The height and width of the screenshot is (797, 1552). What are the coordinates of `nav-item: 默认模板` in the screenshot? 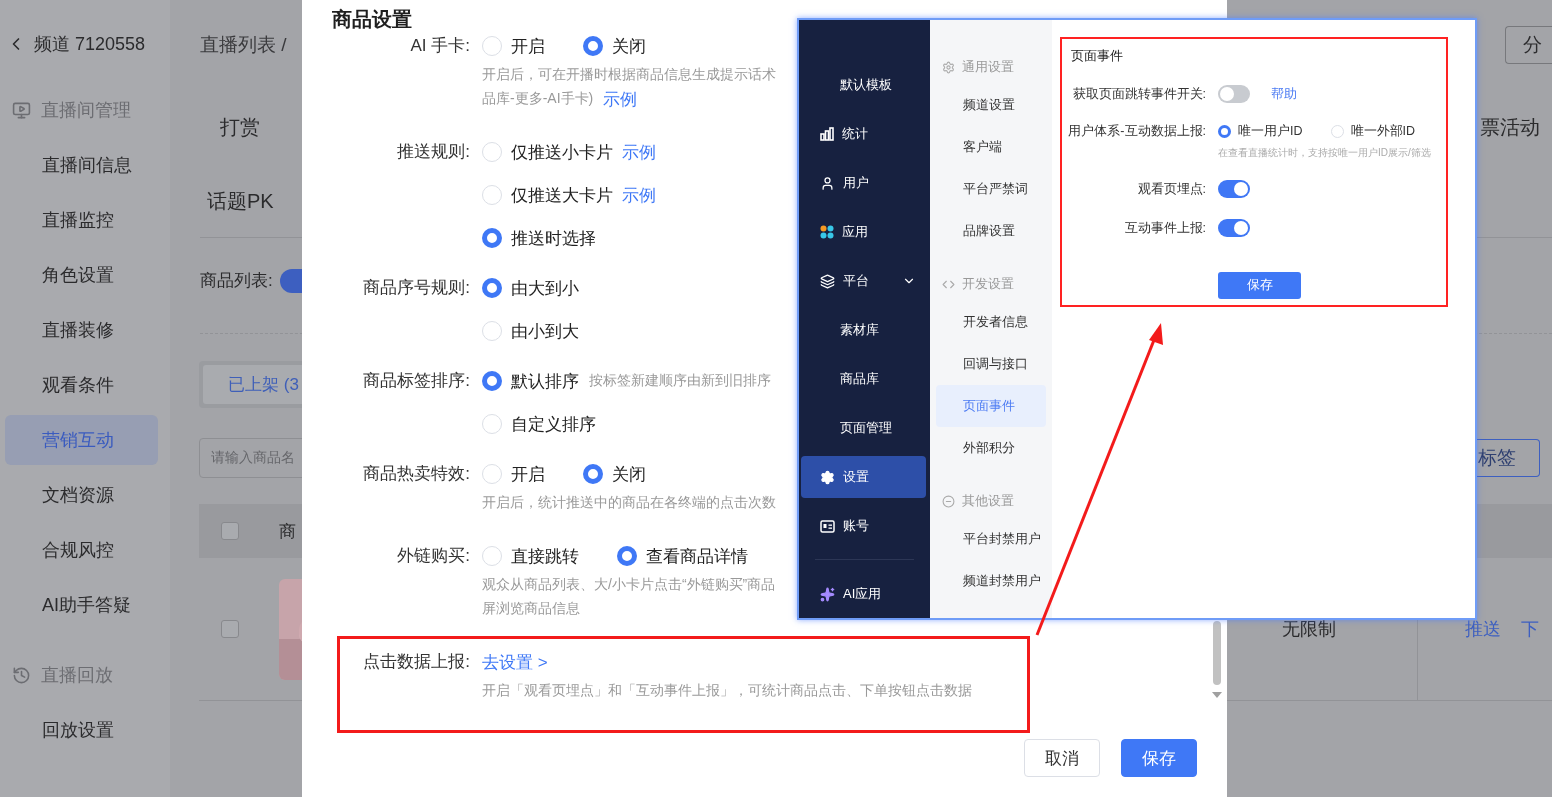 It's located at (863, 85).